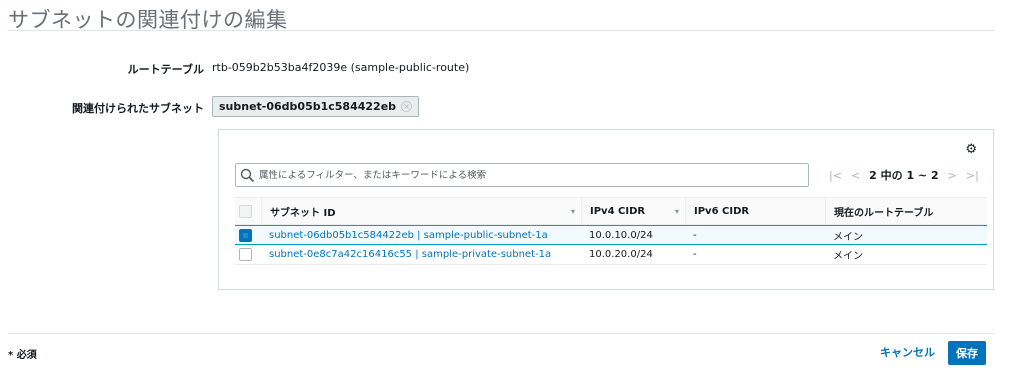 The width and height of the screenshot is (1024, 384). Describe the element at coordinates (907, 352) in the screenshot. I see `cancel-button: キャンセル` at that location.